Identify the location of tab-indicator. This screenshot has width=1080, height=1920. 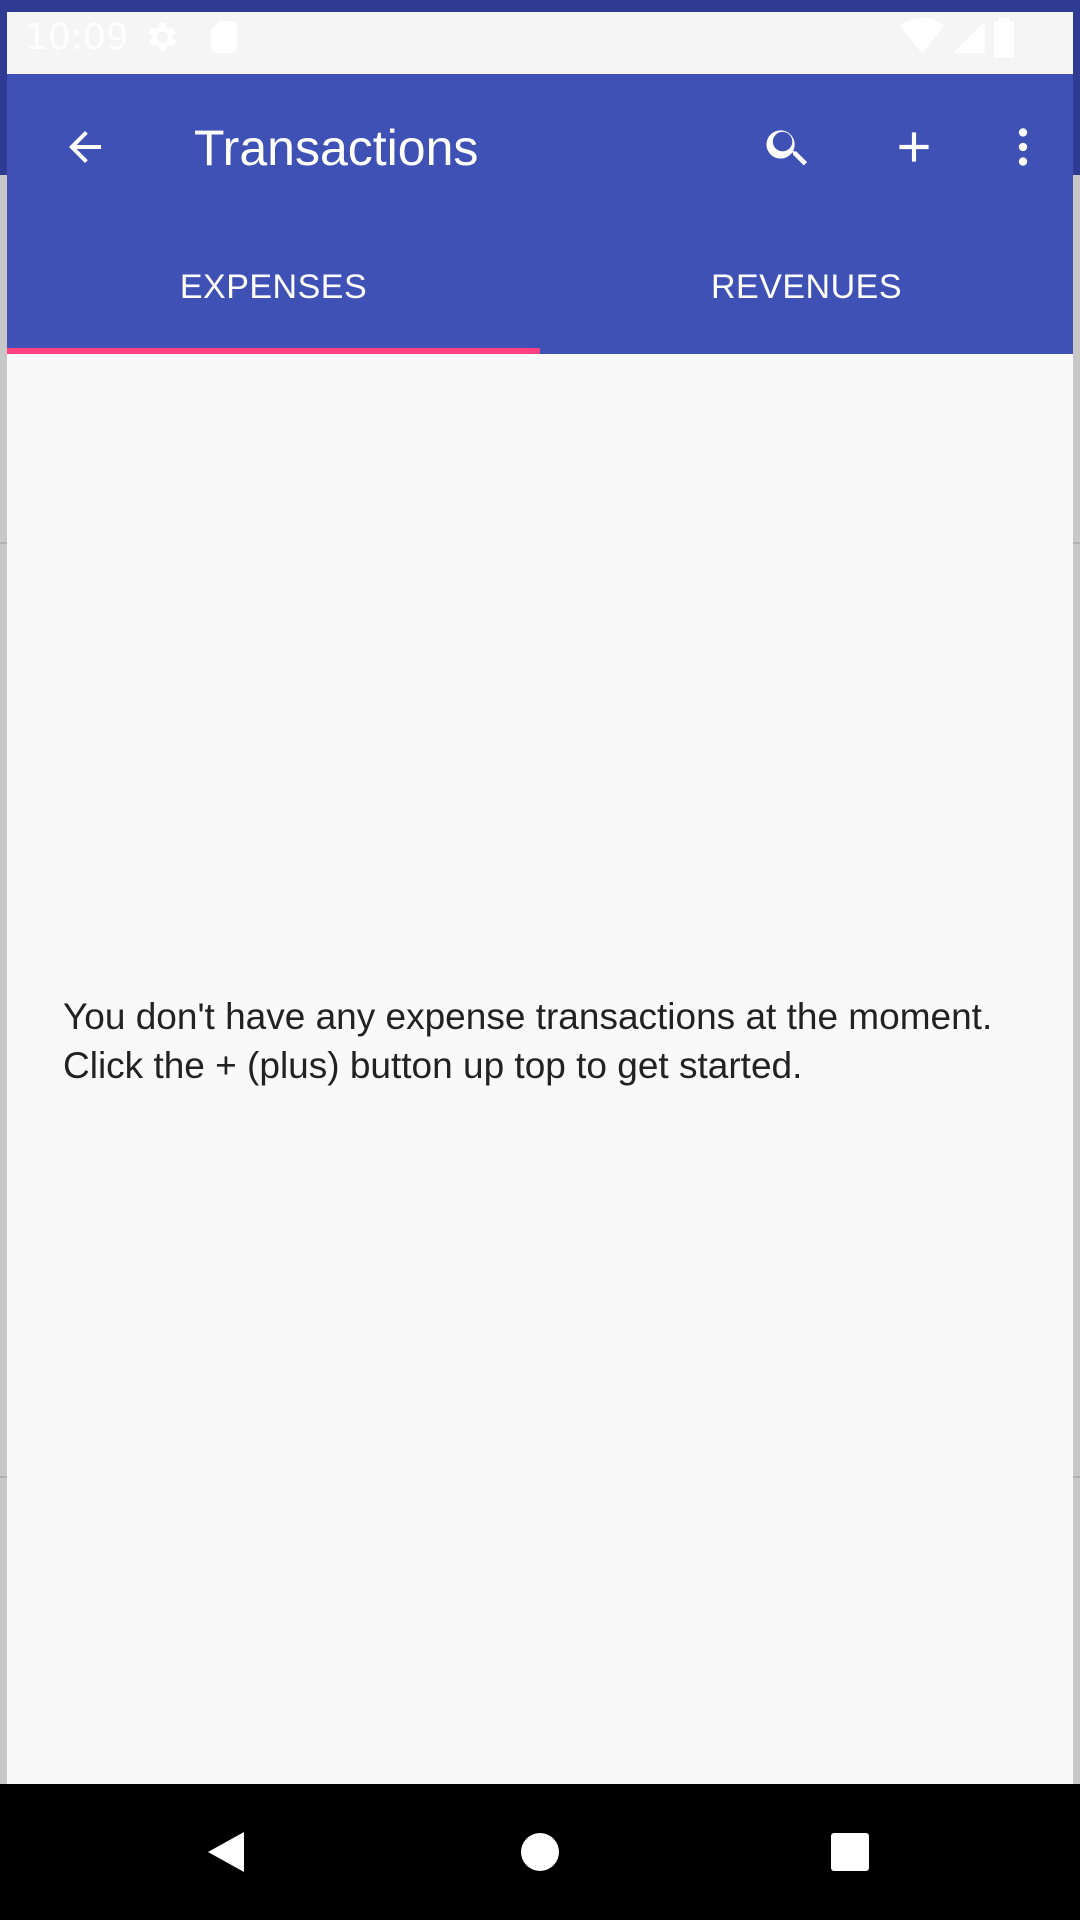
(273, 351).